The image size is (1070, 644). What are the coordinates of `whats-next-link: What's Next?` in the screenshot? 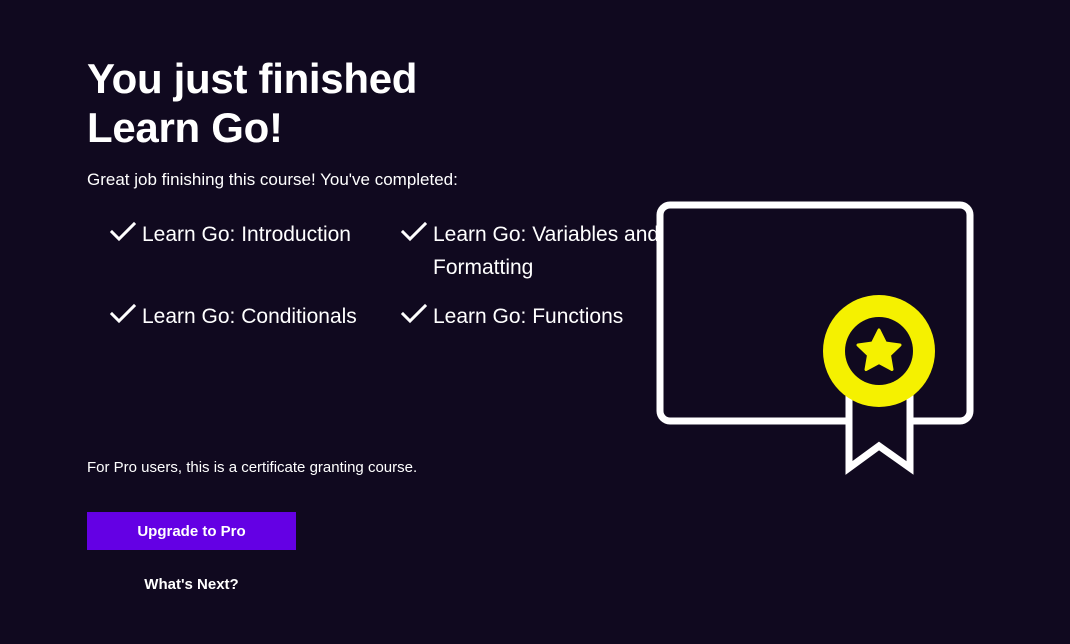 It's located at (191, 585).